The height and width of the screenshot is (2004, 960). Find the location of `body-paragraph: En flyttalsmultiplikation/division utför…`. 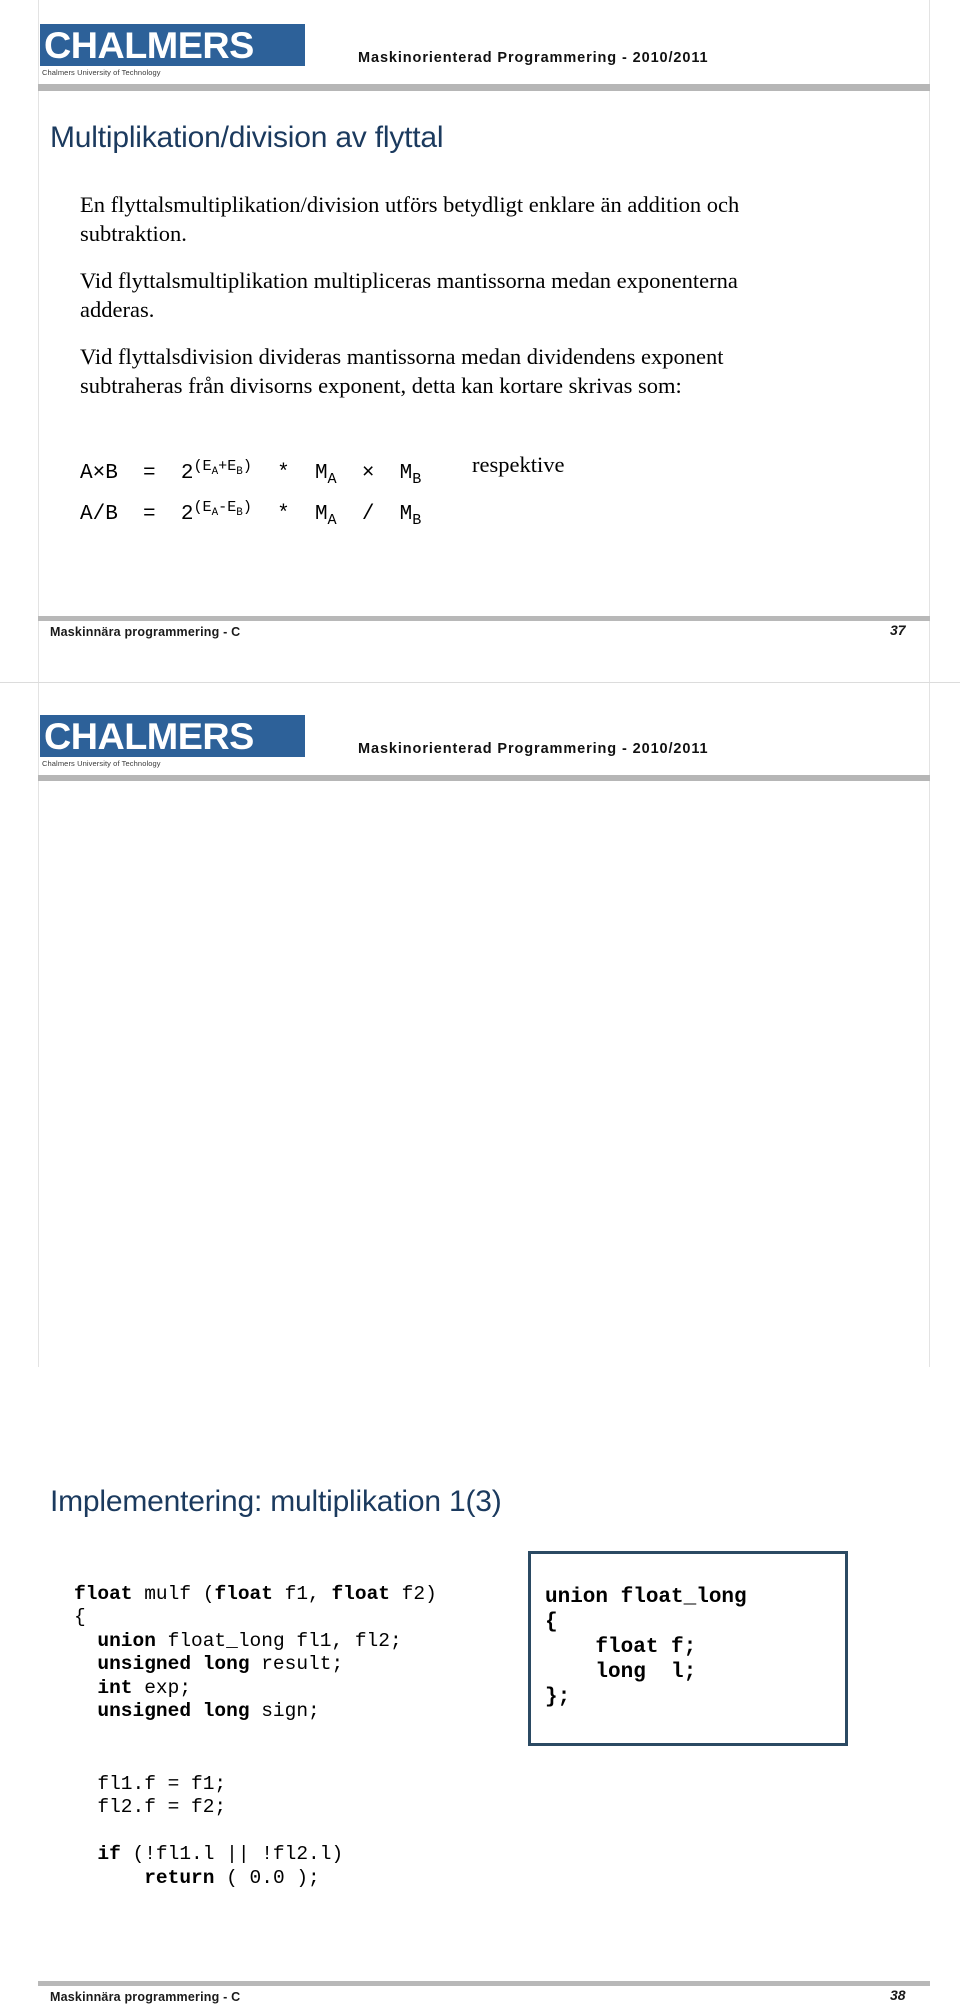

body-paragraph: En flyttalsmultiplikation/division utför… is located at coordinates (410, 219).